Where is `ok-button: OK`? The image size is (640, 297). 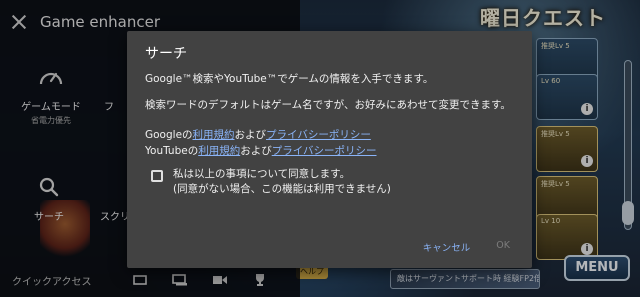 ok-button: OK is located at coordinates (503, 247).